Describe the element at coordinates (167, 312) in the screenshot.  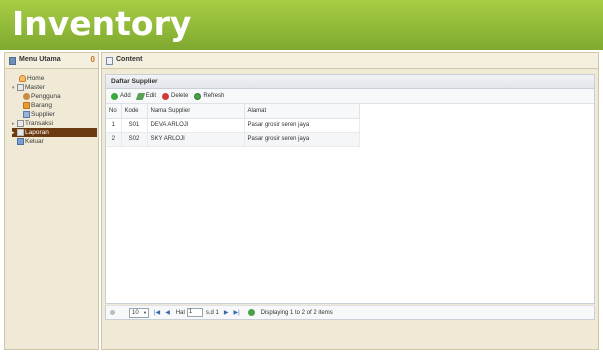
I see `prev-page-button: ◀` at that location.